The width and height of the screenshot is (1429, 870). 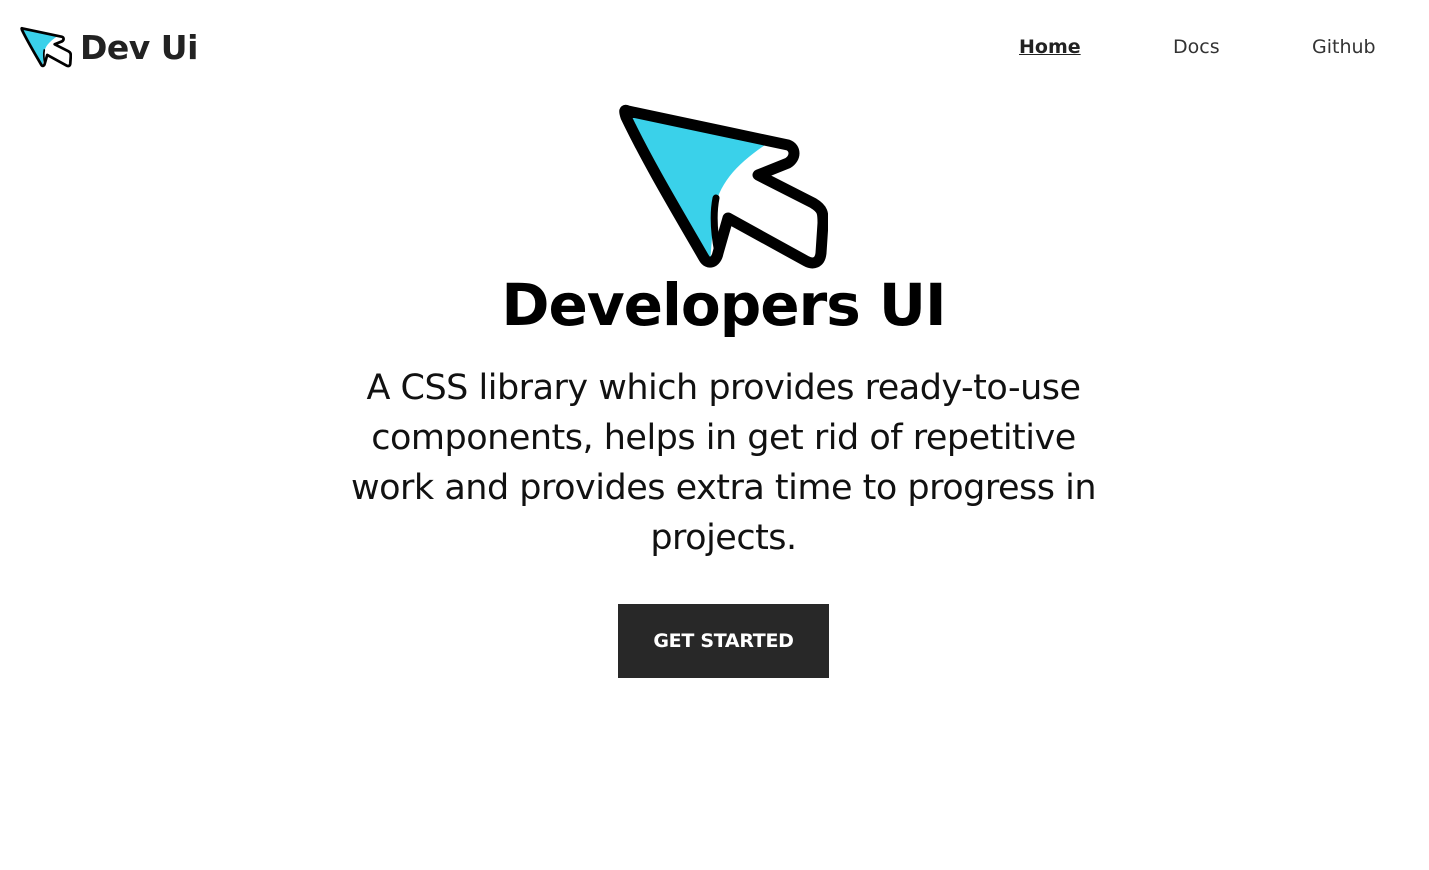 What do you see at coordinates (1344, 47) in the screenshot?
I see `nav-github: Github` at bounding box center [1344, 47].